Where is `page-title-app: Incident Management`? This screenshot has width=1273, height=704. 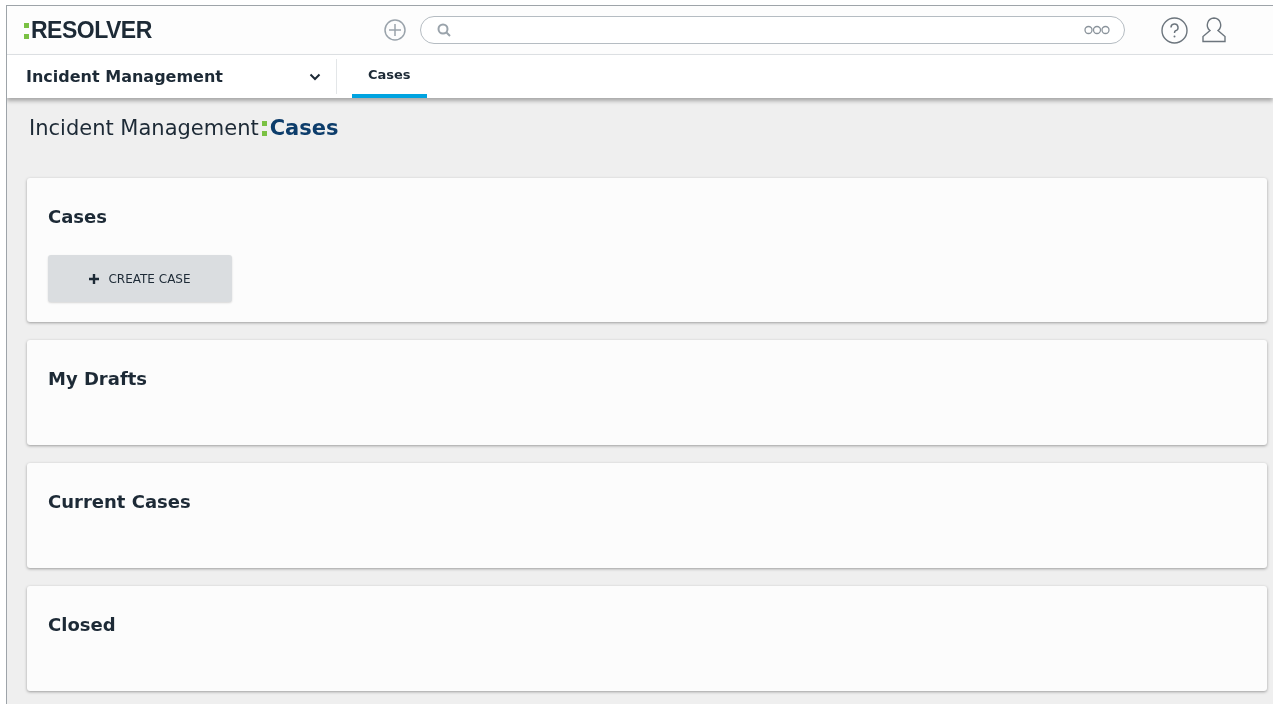 page-title-app: Incident Management is located at coordinates (144, 128).